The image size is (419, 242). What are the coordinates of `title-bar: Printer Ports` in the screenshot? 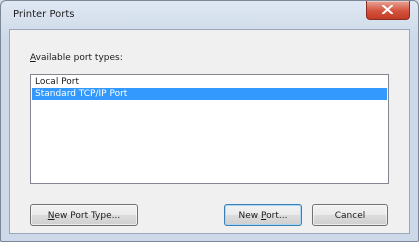 It's located at (209, 15).